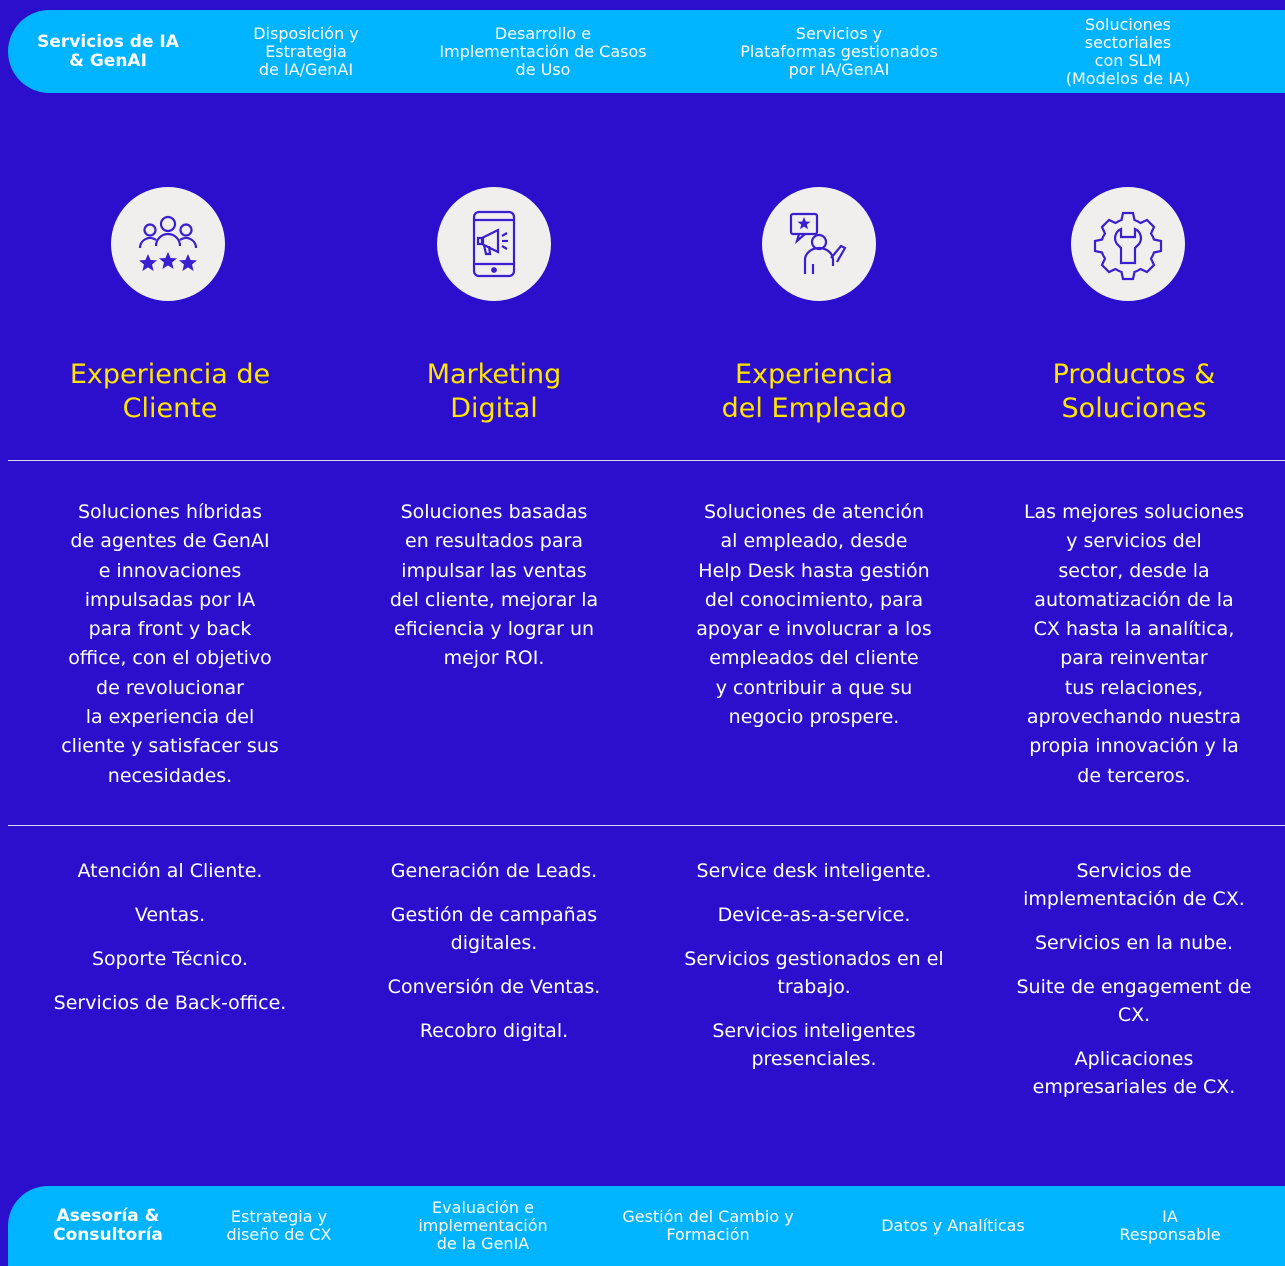 The image size is (1285, 1266). I want to click on bottom-bar-lead: Asesoría & Consultoría, so click(108, 1226).